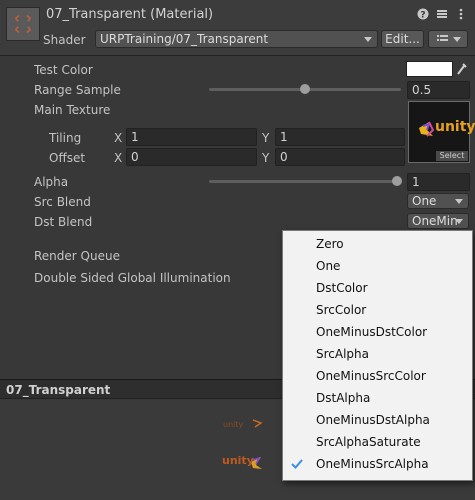  Describe the element at coordinates (64, 40) in the screenshot. I see `shader-label: Shader` at that location.